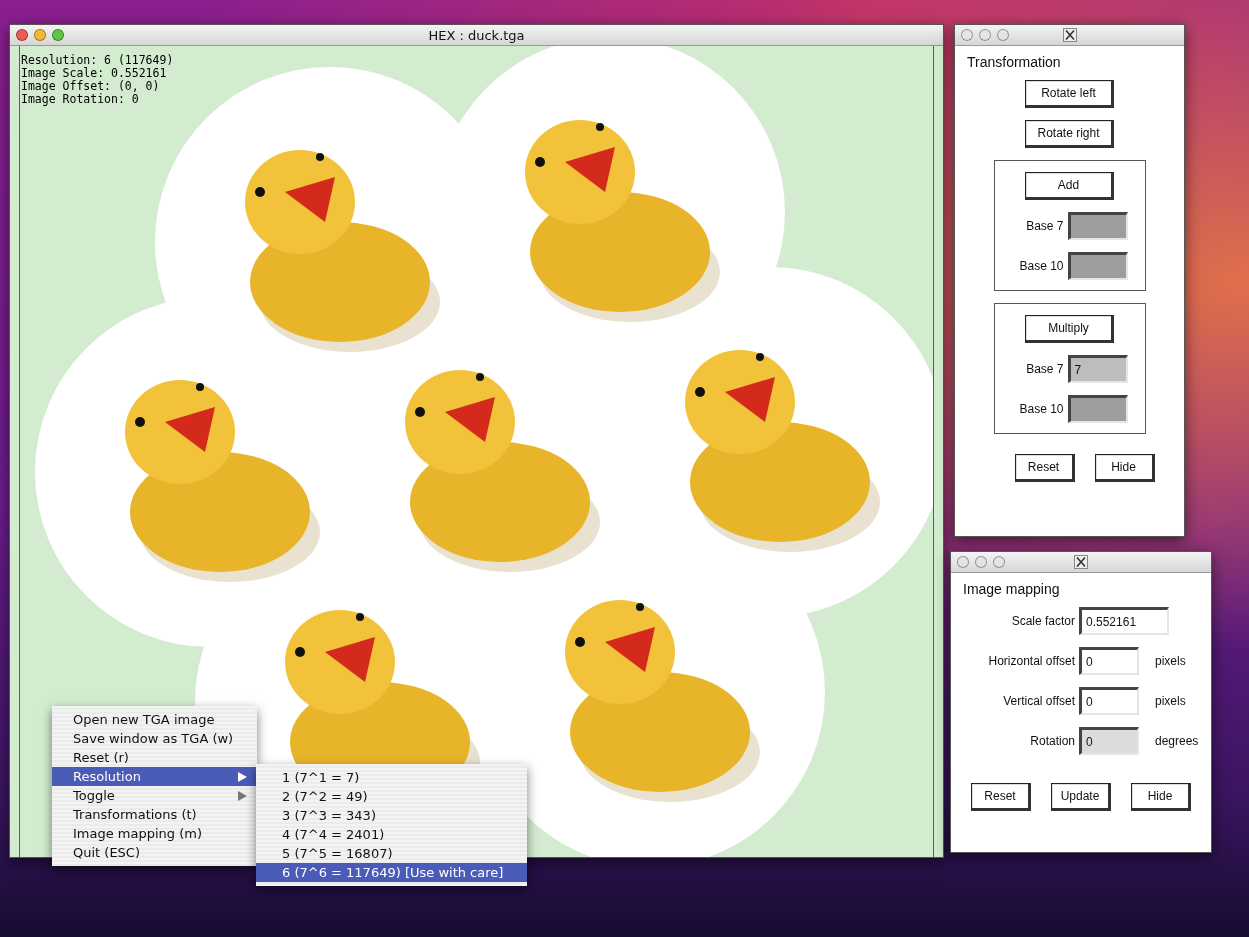  What do you see at coordinates (1069, 134) in the screenshot?
I see `rotate-button: Rotate right` at bounding box center [1069, 134].